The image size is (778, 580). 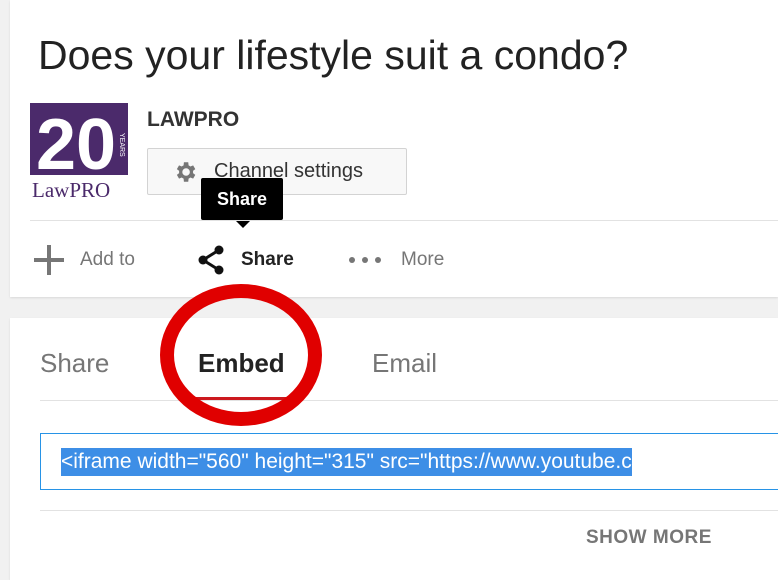 I want to click on add-to-button: Add to, so click(x=83, y=260).